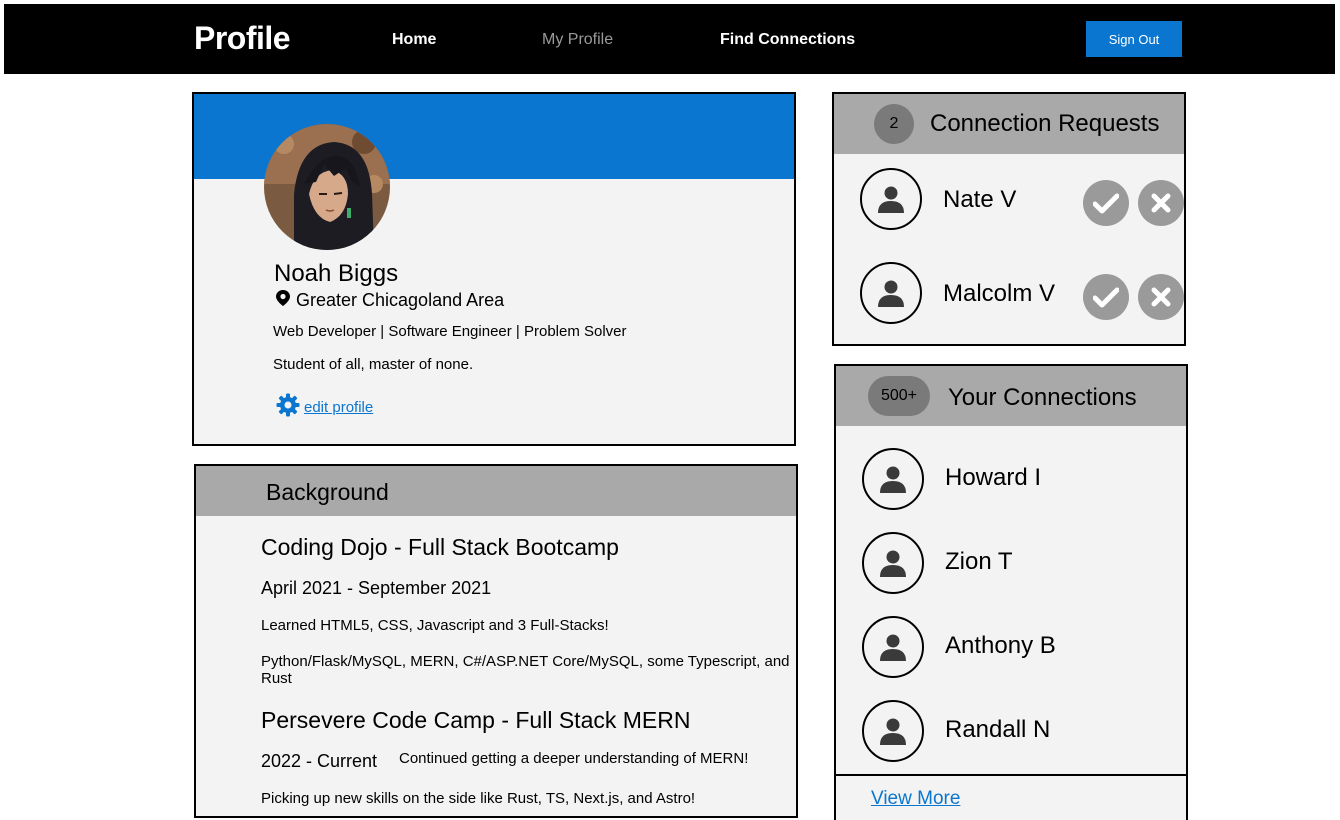 This screenshot has width=1340, height=820. I want to click on connection-requests-header: 2 Connection Requests, so click(1009, 124).